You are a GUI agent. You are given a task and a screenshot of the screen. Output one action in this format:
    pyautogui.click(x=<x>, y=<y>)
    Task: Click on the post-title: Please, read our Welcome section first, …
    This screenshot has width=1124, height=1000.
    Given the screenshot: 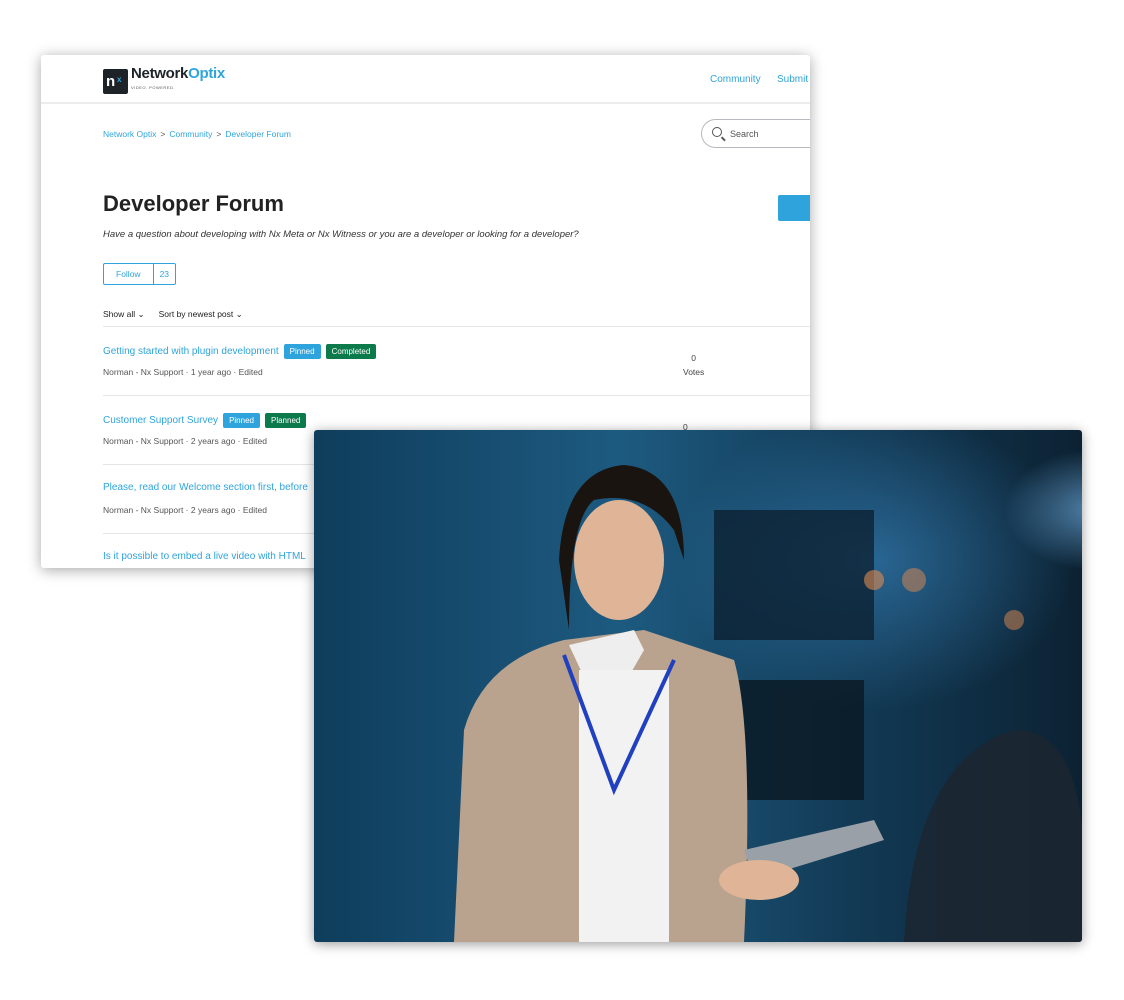 What is the action you would take?
    pyautogui.click(x=205, y=487)
    